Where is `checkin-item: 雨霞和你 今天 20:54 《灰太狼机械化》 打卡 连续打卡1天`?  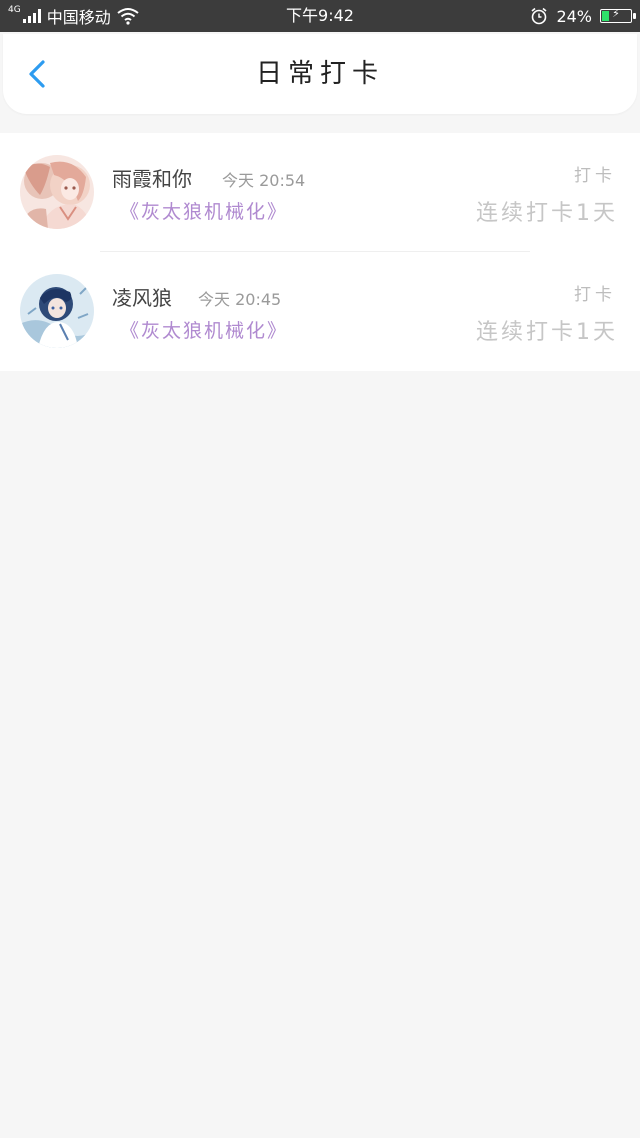
checkin-item: 雨霞和你 今天 20:54 《灰太狼机械化》 打卡 连续打卡1天 is located at coordinates (320, 192).